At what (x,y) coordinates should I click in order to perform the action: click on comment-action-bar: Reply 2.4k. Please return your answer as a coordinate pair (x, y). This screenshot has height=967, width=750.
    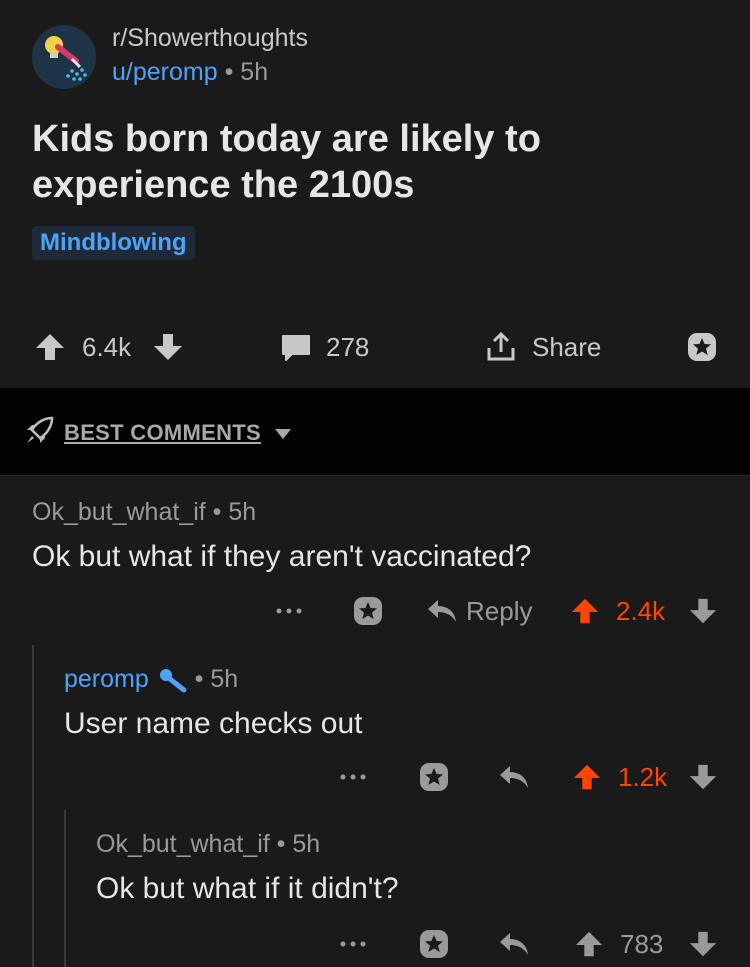
    Looking at the image, I should click on (375, 611).